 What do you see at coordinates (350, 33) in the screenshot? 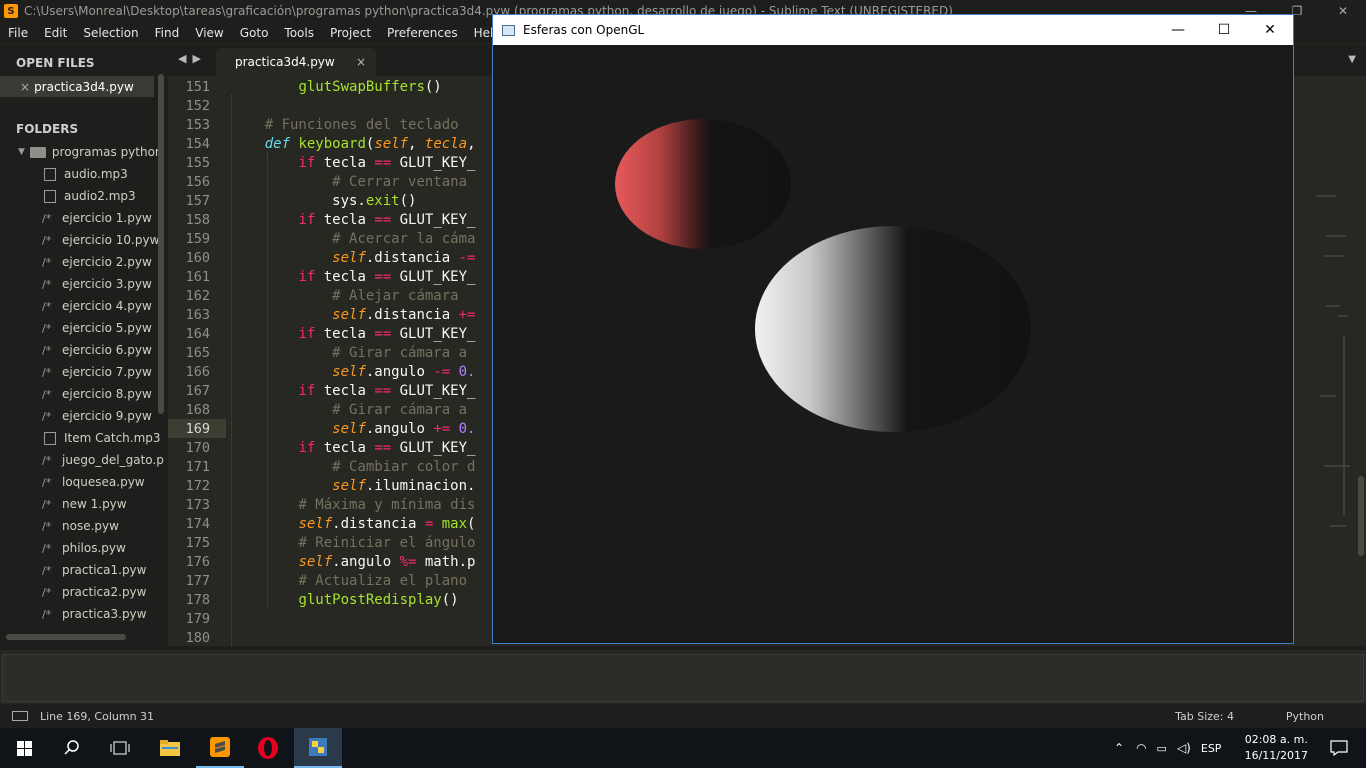
I see `menu-item-project: Project` at bounding box center [350, 33].